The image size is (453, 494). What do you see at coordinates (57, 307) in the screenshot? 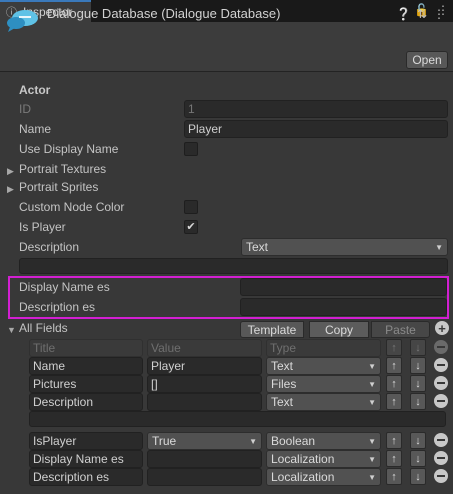
I see `description-es-label: Description es` at bounding box center [57, 307].